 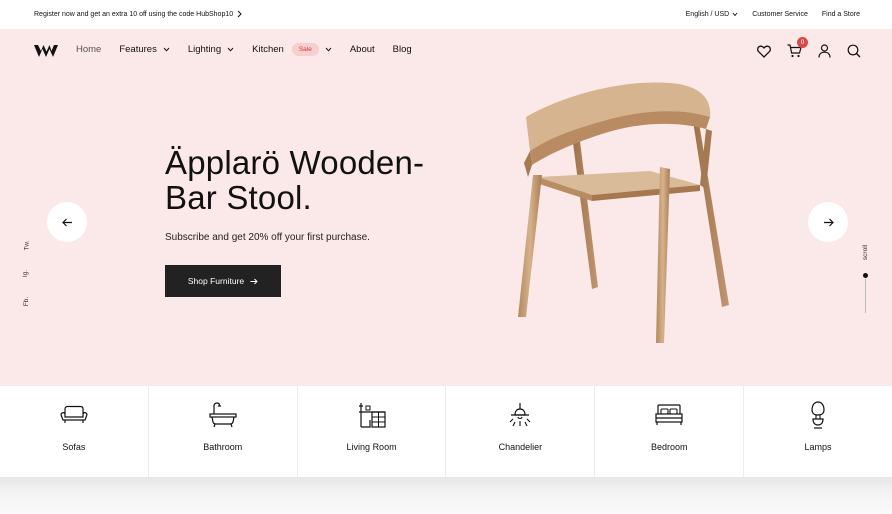 What do you see at coordinates (669, 415) in the screenshot?
I see `bed-icon` at bounding box center [669, 415].